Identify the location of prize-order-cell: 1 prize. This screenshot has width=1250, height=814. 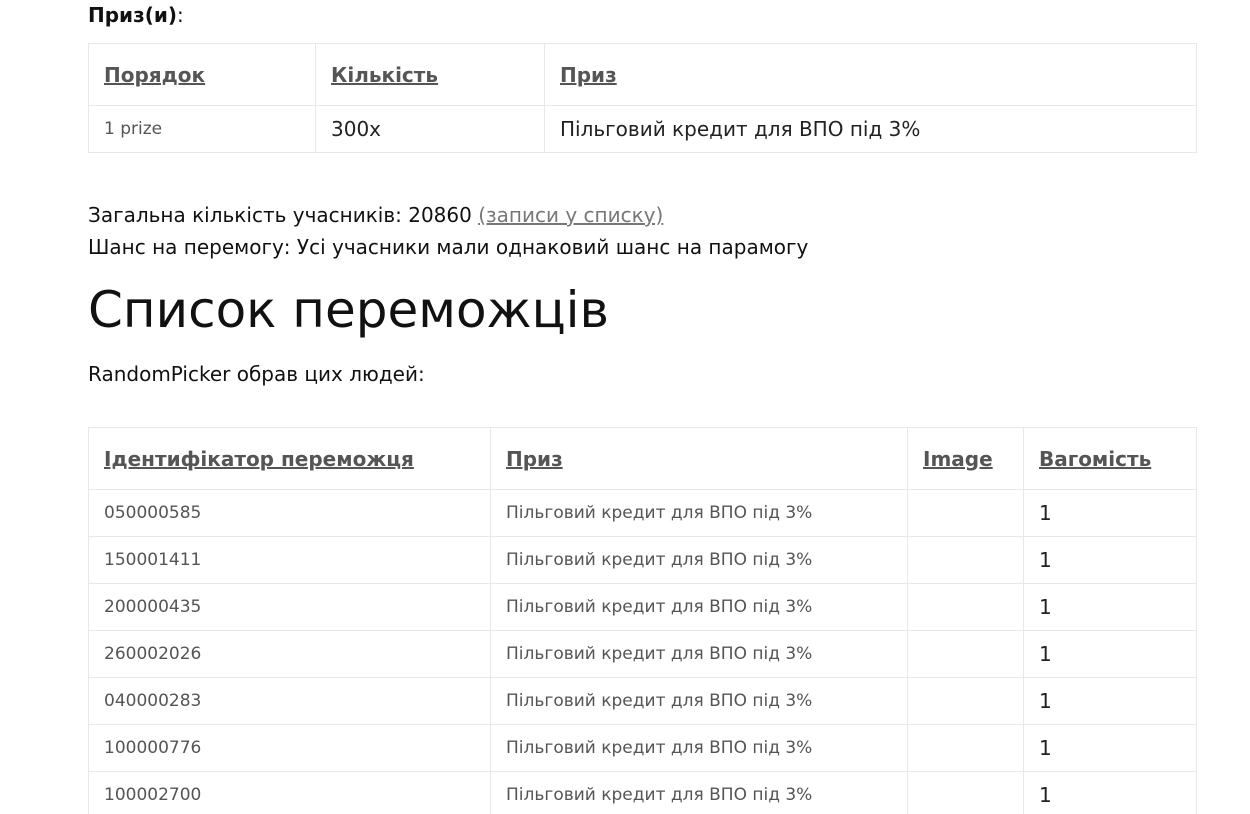
(202, 129).